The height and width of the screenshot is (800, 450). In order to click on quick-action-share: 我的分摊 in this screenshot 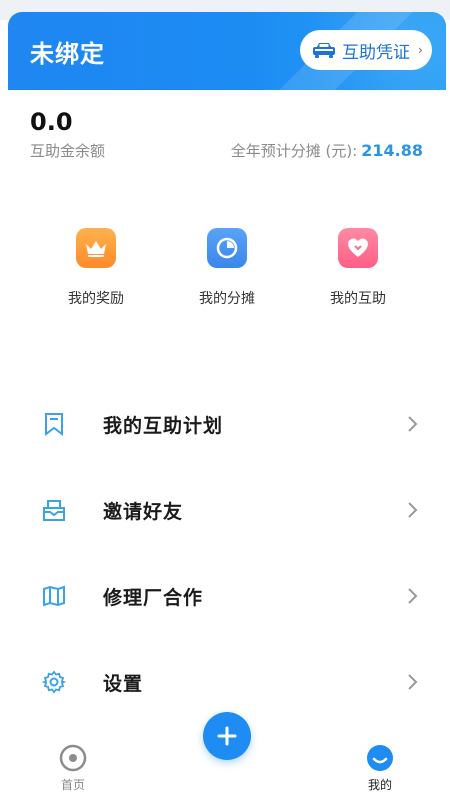, I will do `click(227, 268)`.